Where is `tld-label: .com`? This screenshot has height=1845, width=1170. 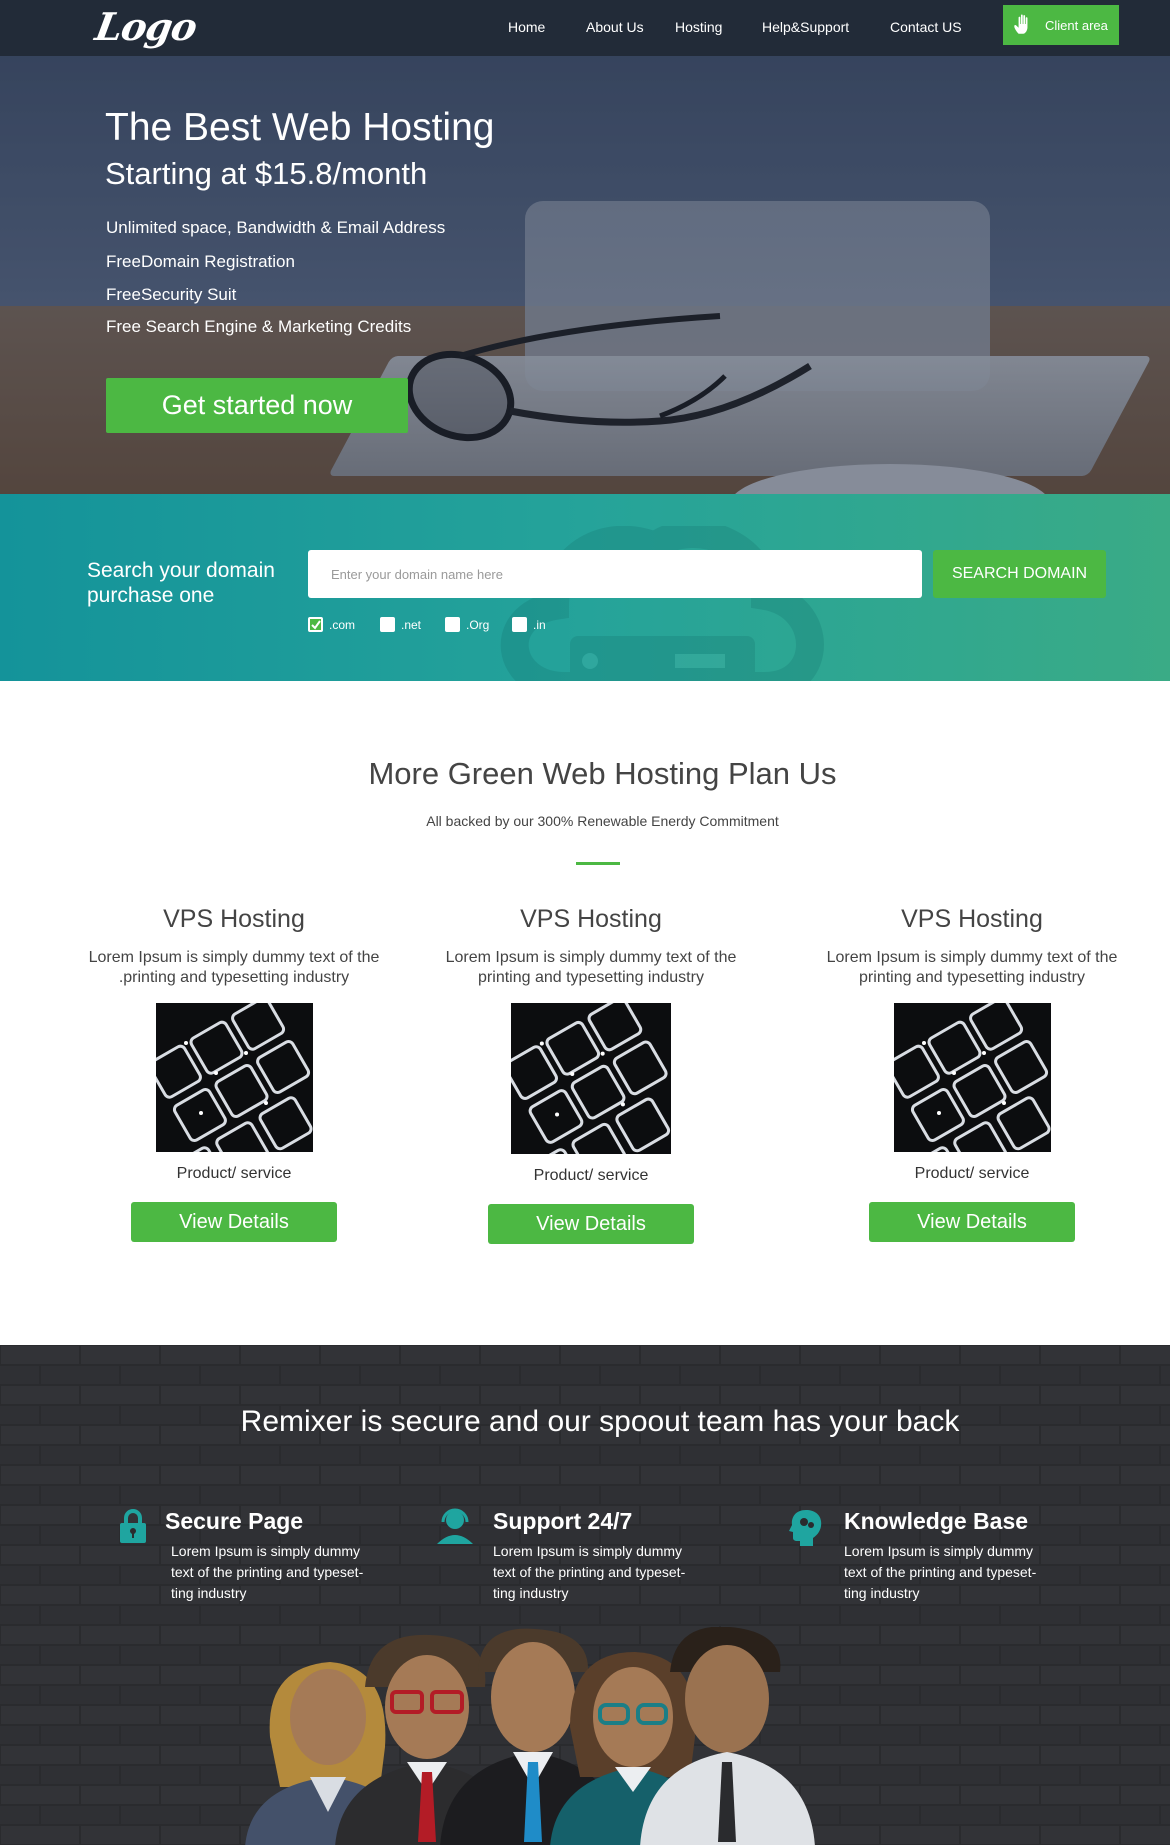 tld-label: .com is located at coordinates (342, 624).